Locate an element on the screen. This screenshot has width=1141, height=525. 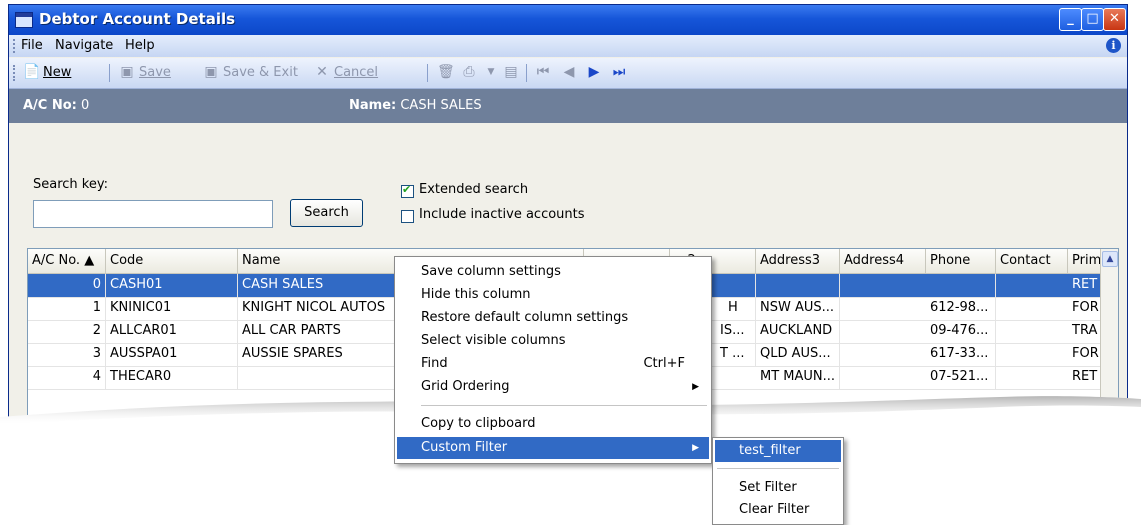
include-inactive-checkbox is located at coordinates (407, 216).